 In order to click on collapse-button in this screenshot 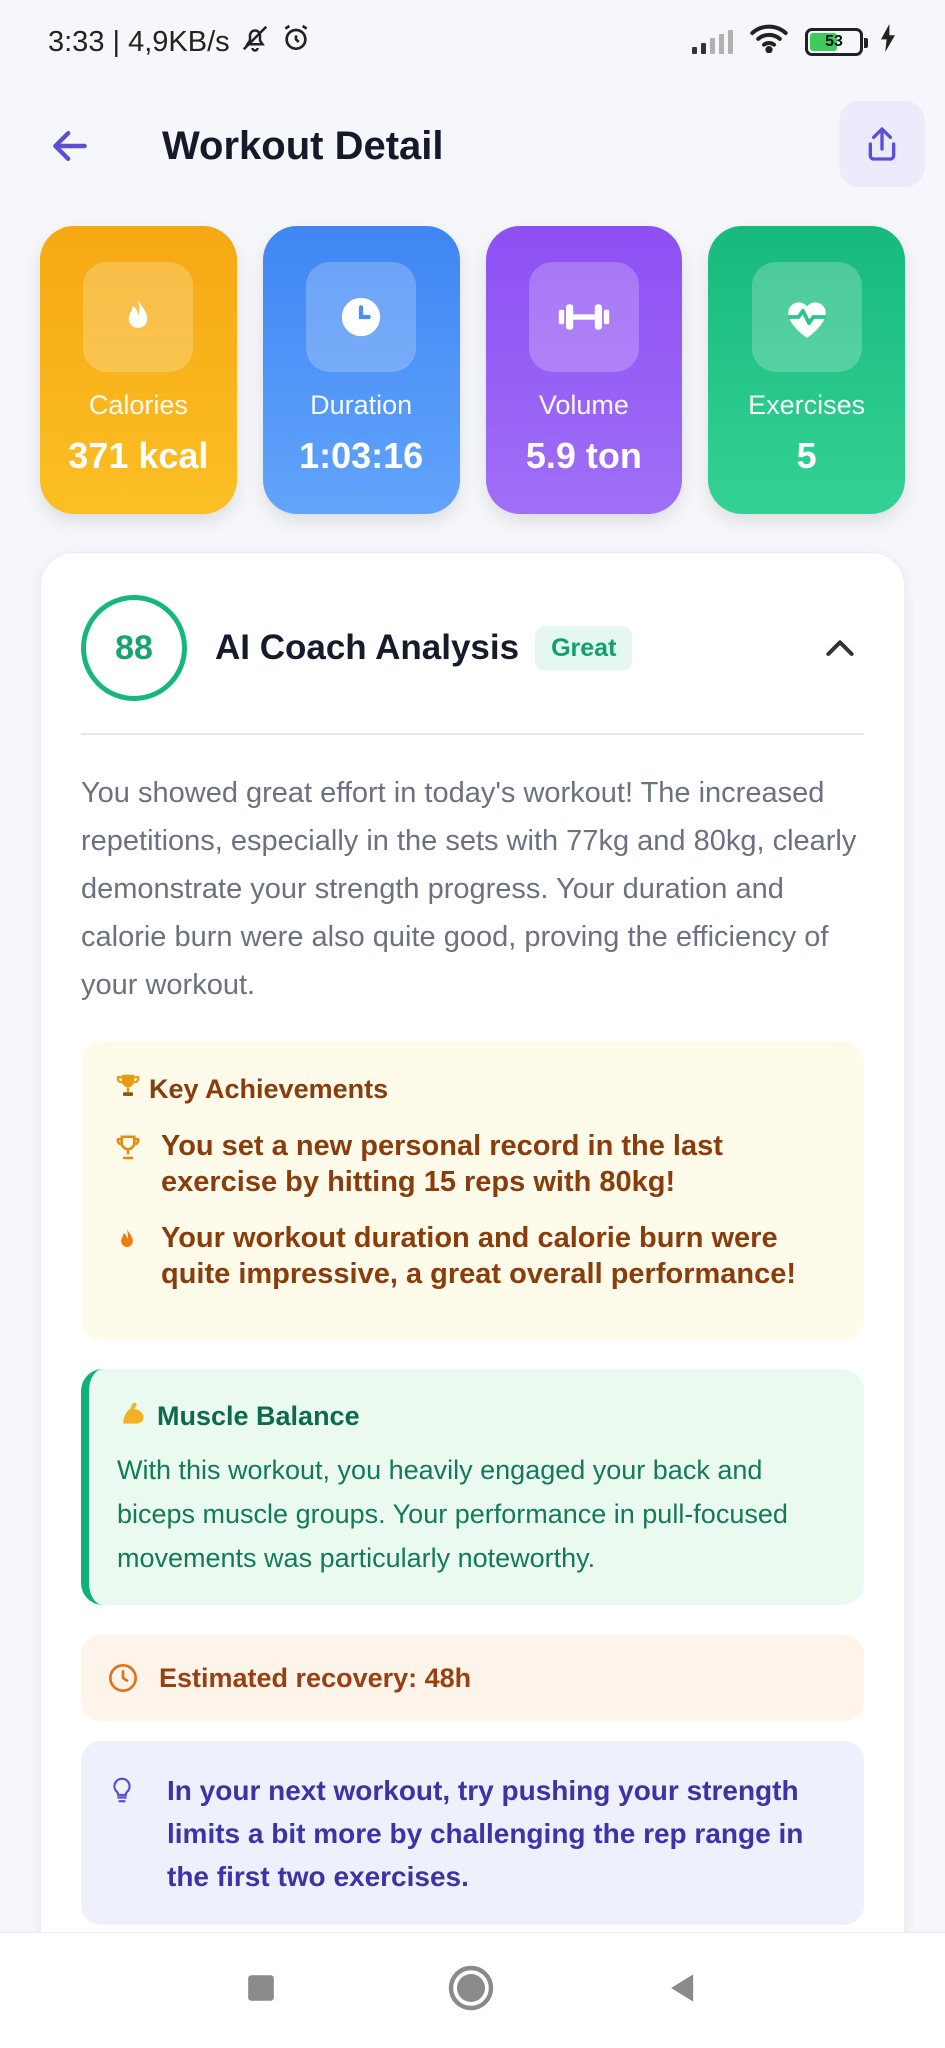, I will do `click(840, 651)`.